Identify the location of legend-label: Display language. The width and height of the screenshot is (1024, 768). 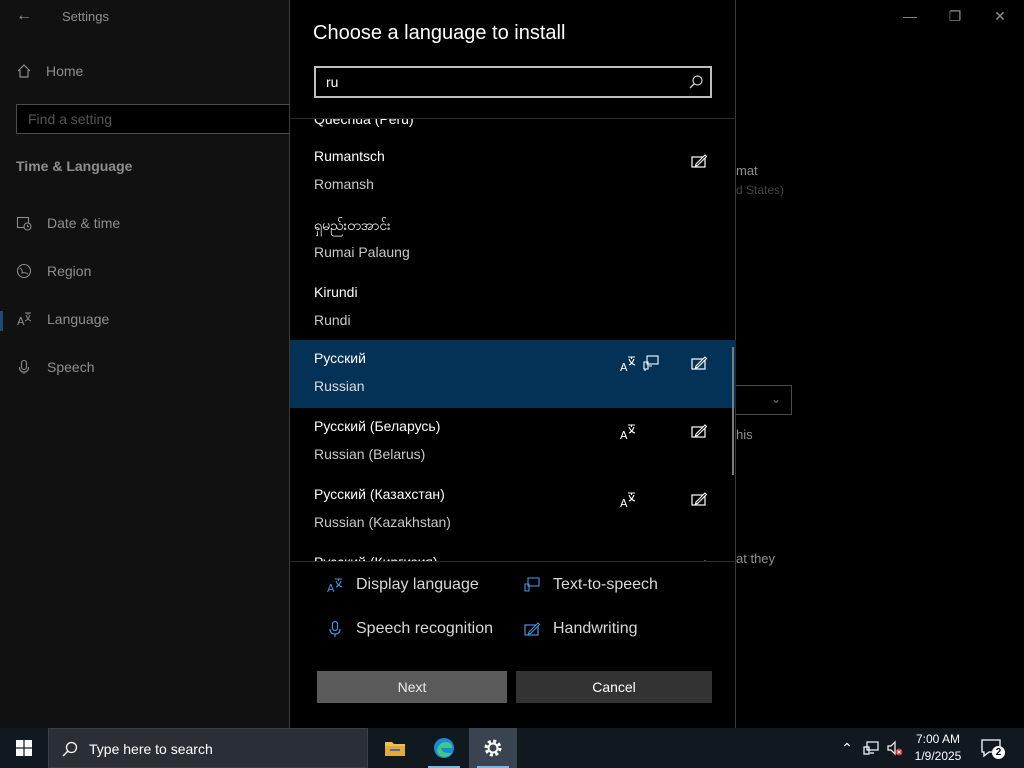
(417, 584).